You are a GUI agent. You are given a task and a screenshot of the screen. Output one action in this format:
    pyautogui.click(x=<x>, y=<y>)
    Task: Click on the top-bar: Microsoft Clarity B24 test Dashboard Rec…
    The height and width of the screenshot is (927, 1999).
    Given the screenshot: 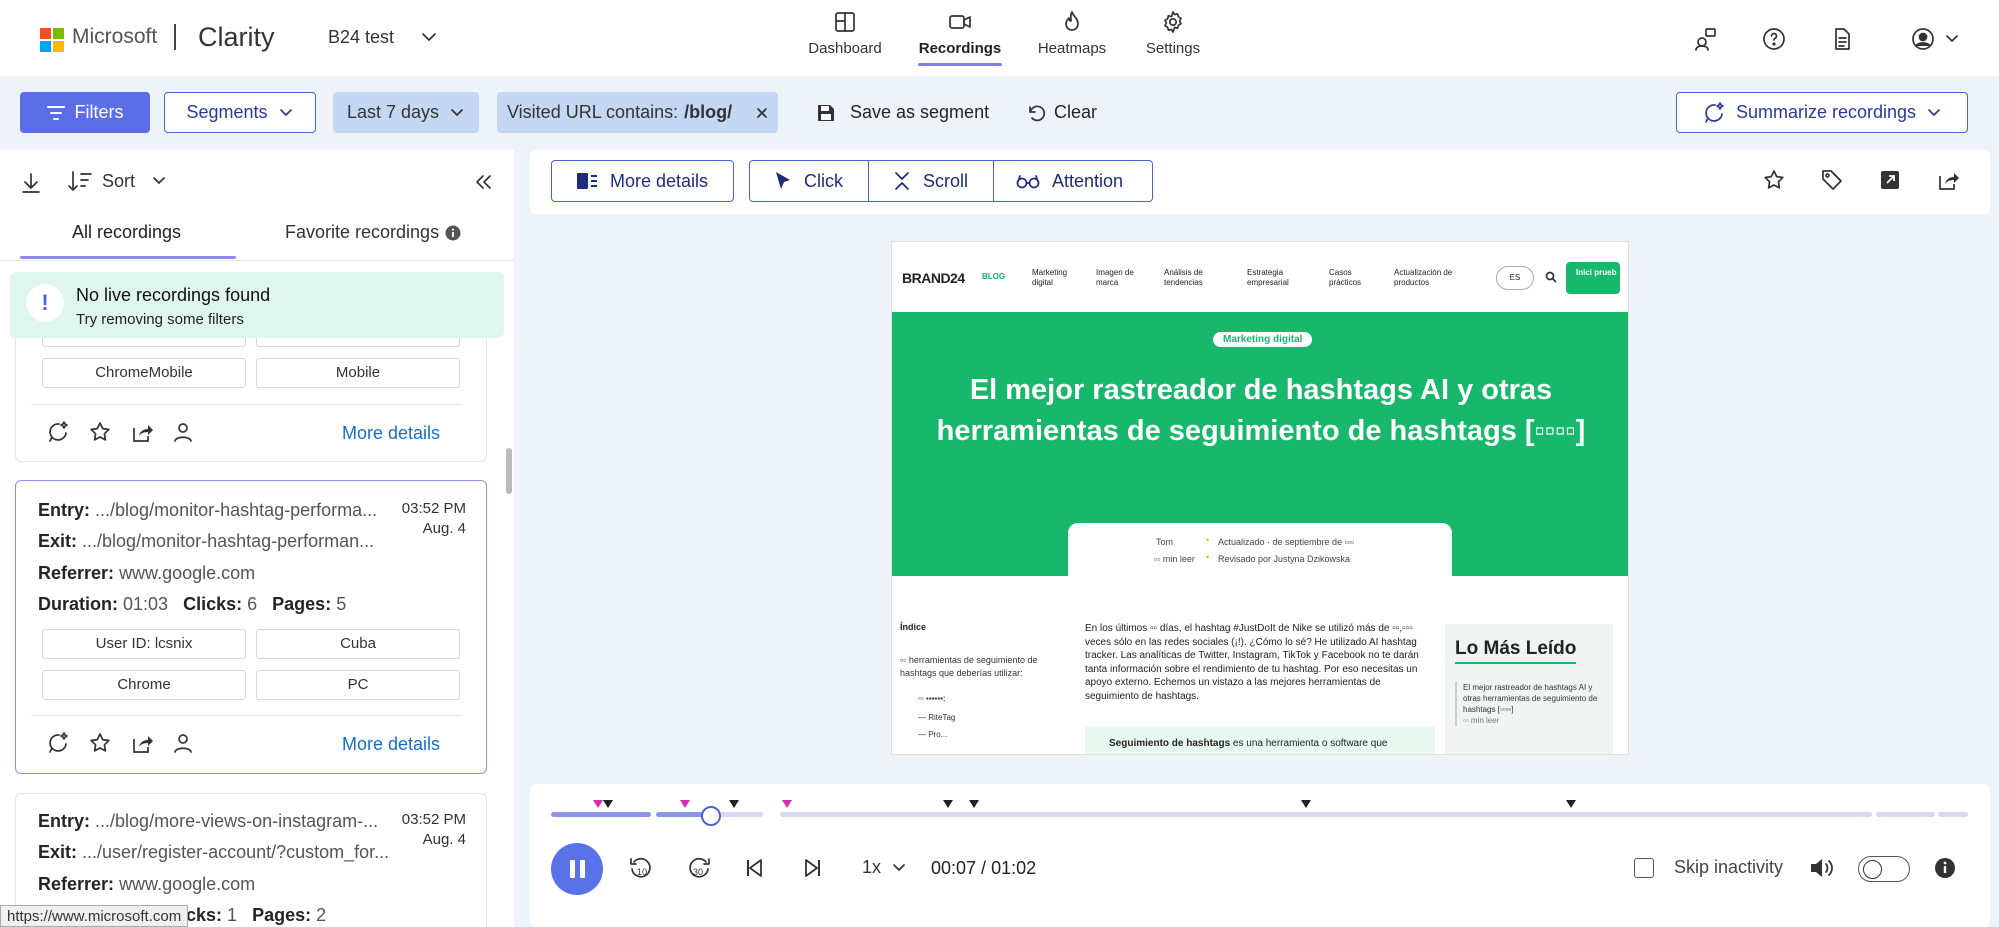 What is the action you would take?
    pyautogui.click(x=999, y=38)
    